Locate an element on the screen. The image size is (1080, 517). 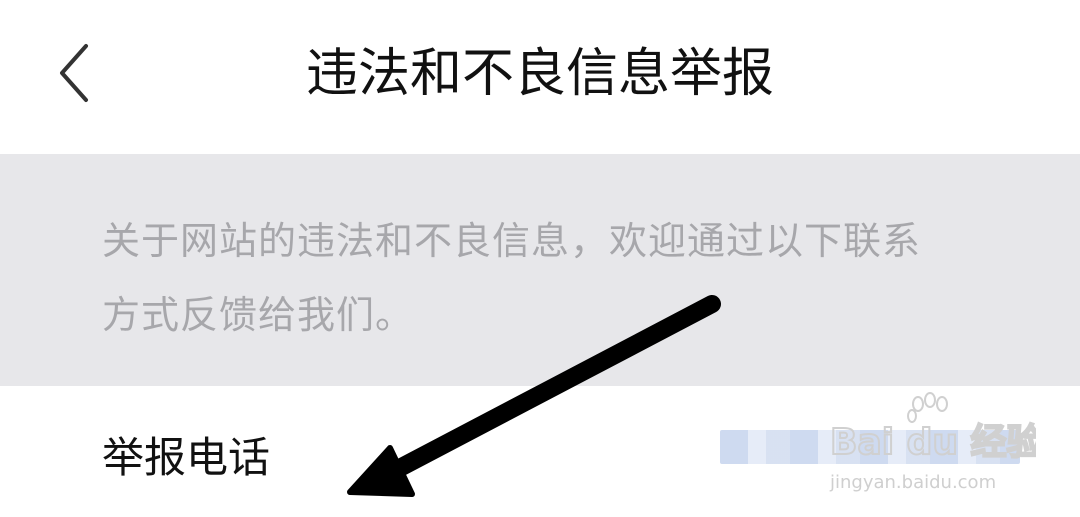
watermark-url: jingyan.baidu.com is located at coordinates (912, 482).